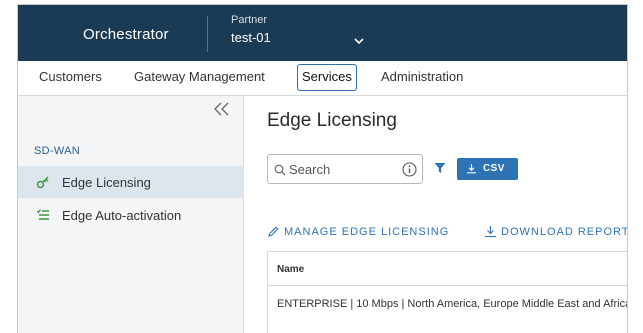  Describe the element at coordinates (43, 183) in the screenshot. I see `key-icon` at that location.